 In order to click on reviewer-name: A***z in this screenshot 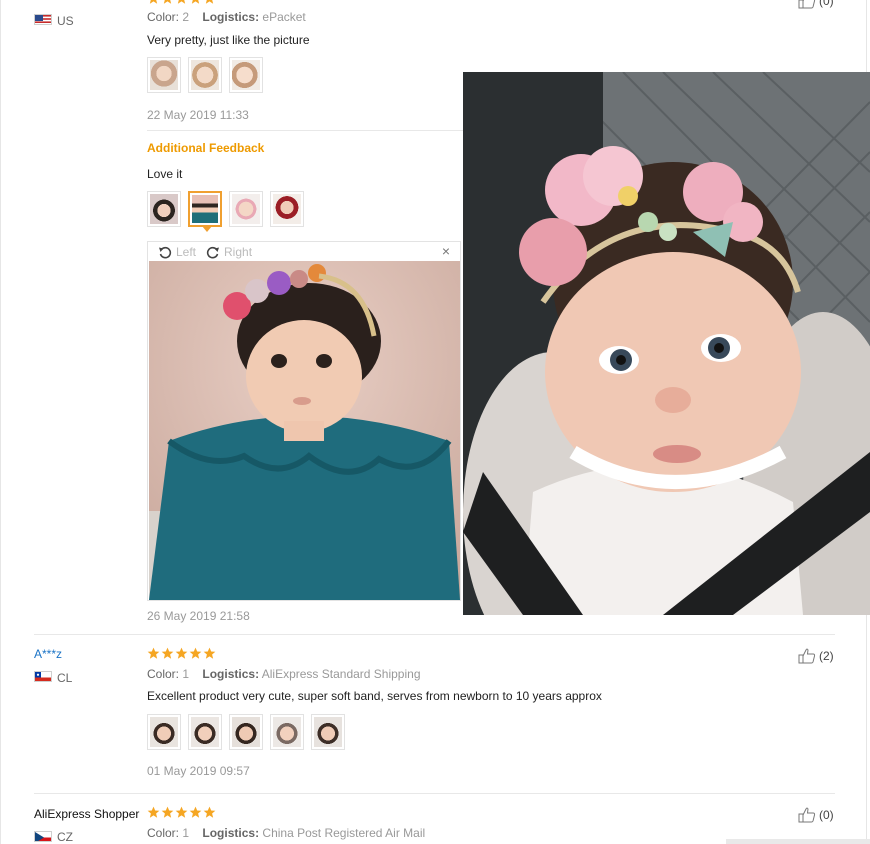, I will do `click(48, 654)`.